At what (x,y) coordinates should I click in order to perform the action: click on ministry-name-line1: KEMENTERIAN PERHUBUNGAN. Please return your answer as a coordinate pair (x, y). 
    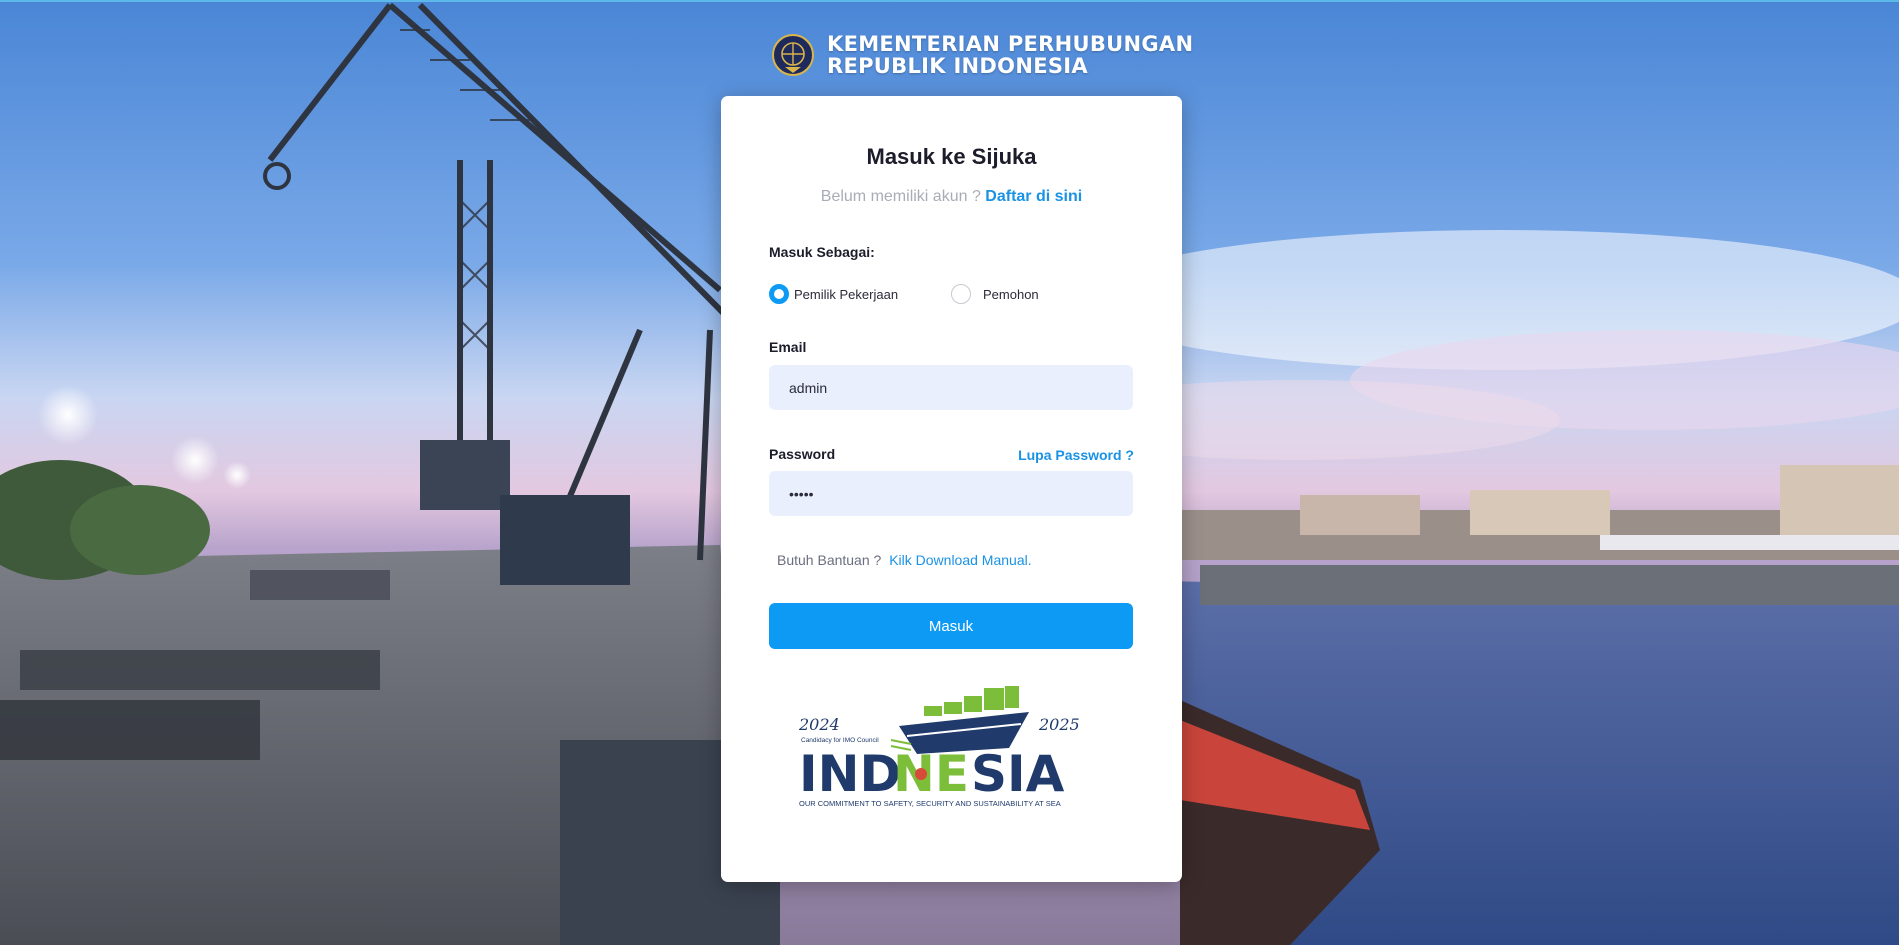
    Looking at the image, I should click on (1010, 44).